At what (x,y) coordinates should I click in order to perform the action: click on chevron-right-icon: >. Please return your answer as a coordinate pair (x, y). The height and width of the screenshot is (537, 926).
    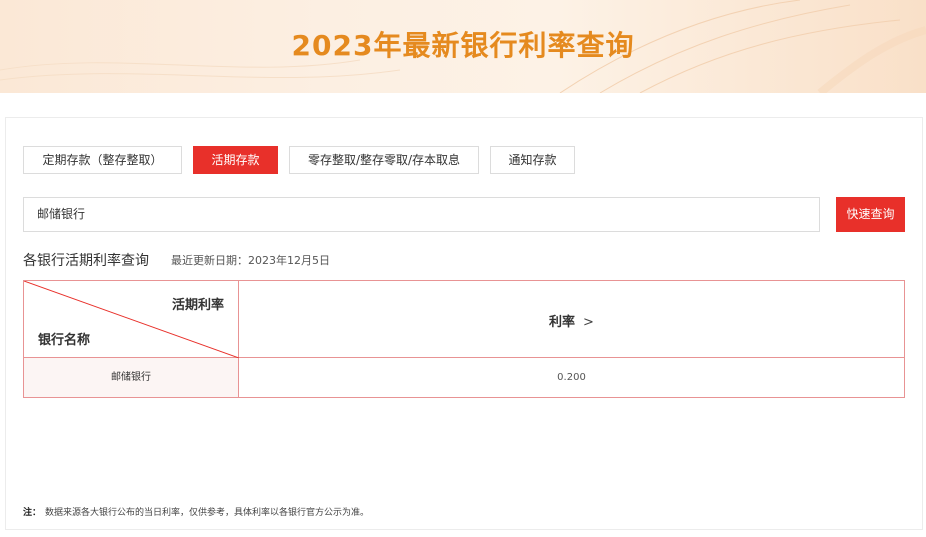
    Looking at the image, I should click on (588, 322).